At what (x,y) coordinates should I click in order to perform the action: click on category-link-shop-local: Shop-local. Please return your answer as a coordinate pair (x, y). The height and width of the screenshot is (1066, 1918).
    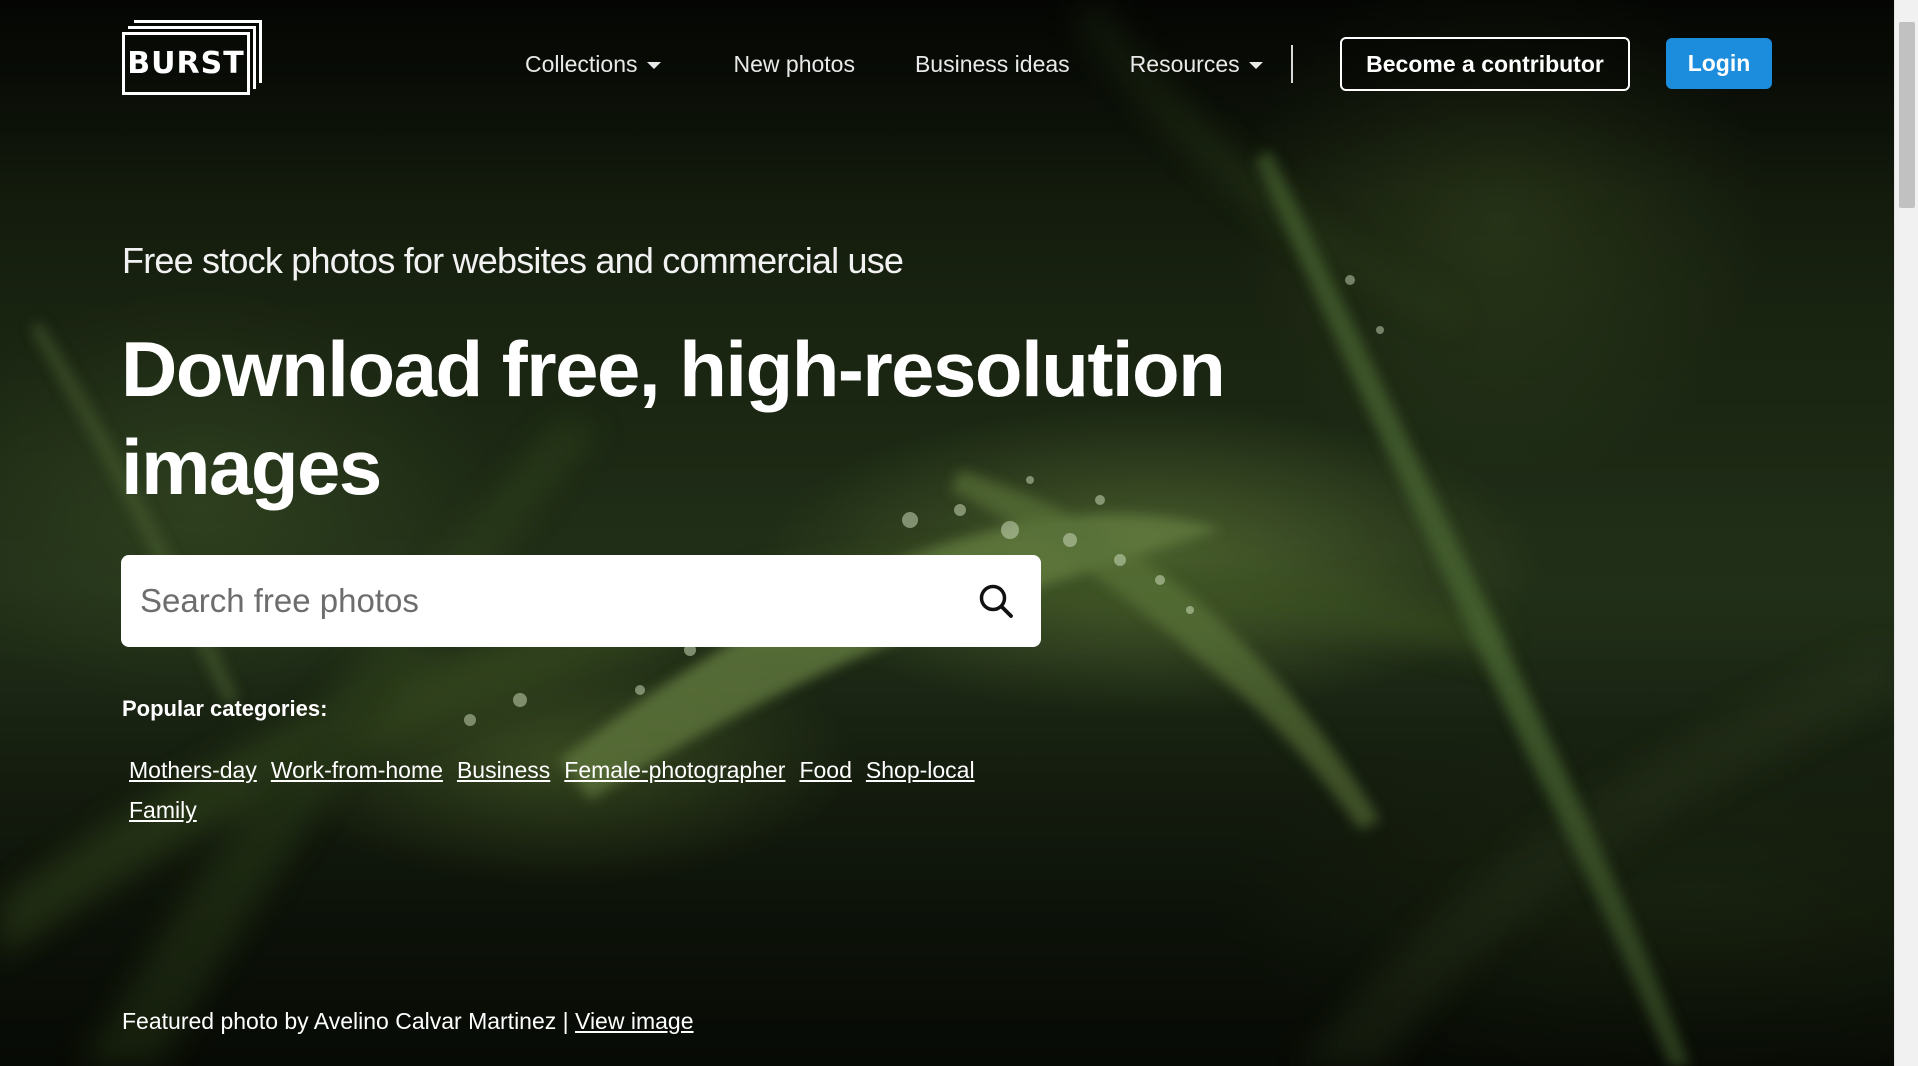
    Looking at the image, I should click on (920, 770).